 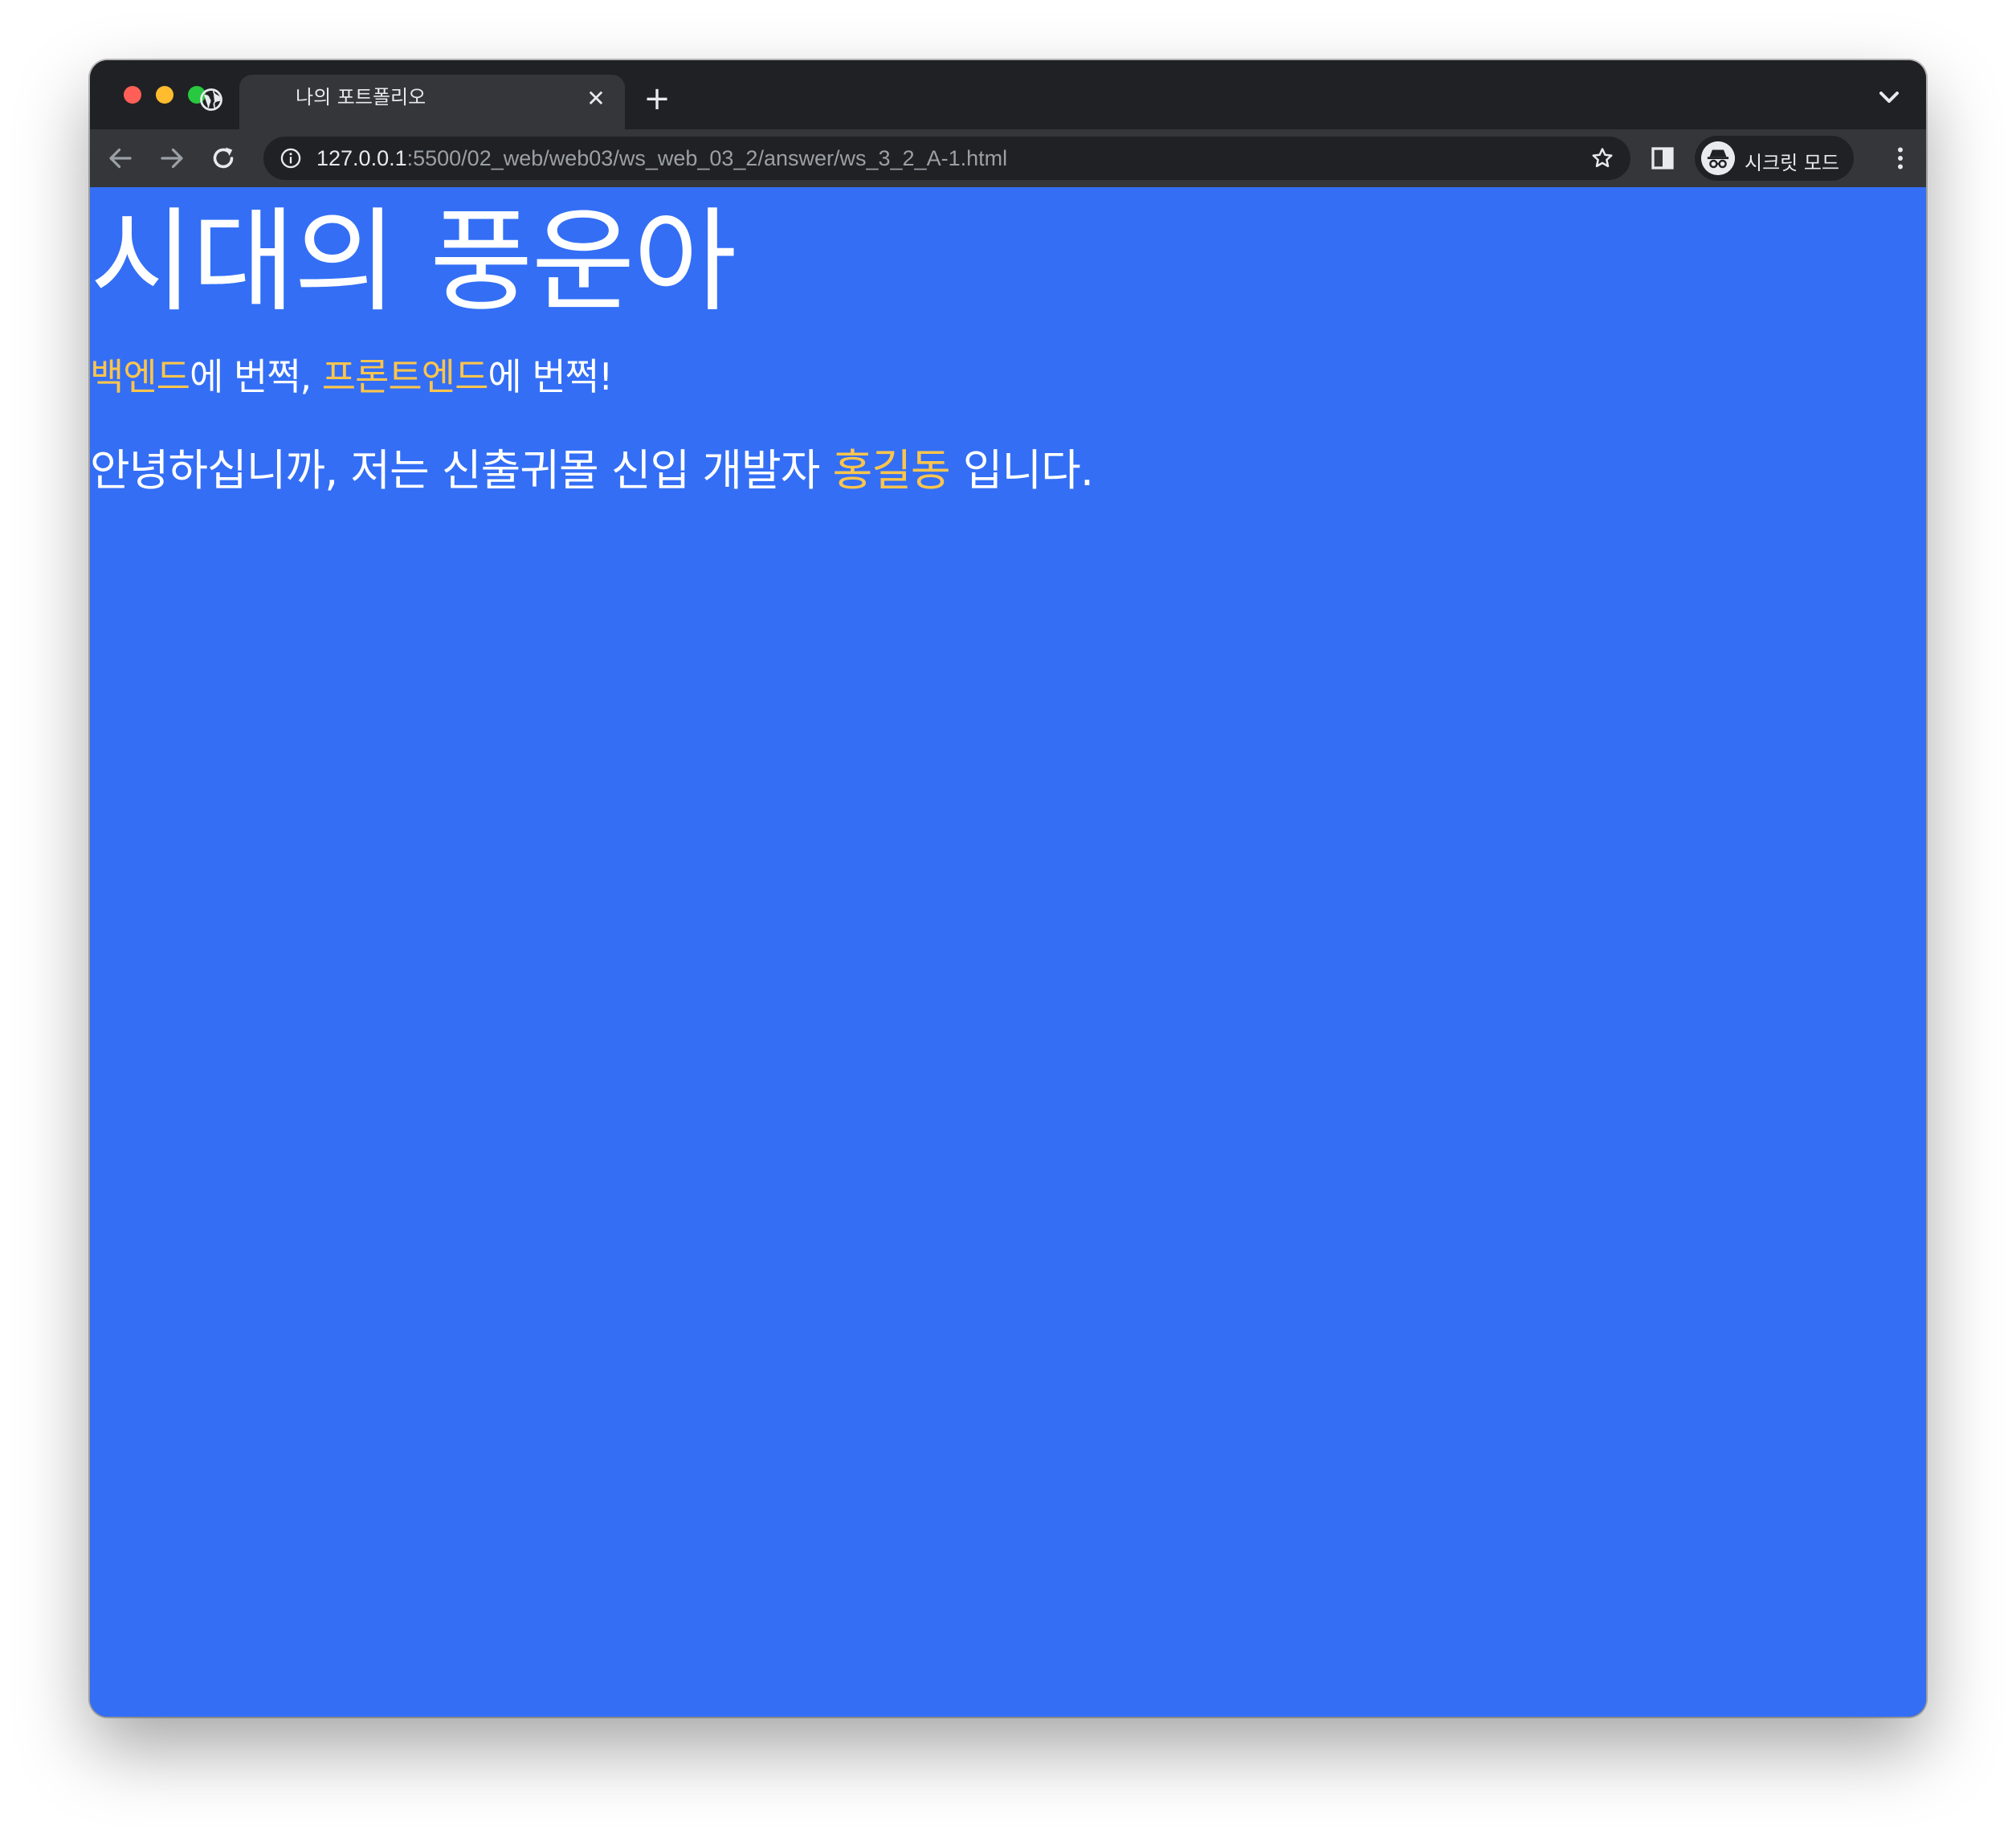 I want to click on incognito-profile-button: 시크릿 모드, so click(x=1774, y=158).